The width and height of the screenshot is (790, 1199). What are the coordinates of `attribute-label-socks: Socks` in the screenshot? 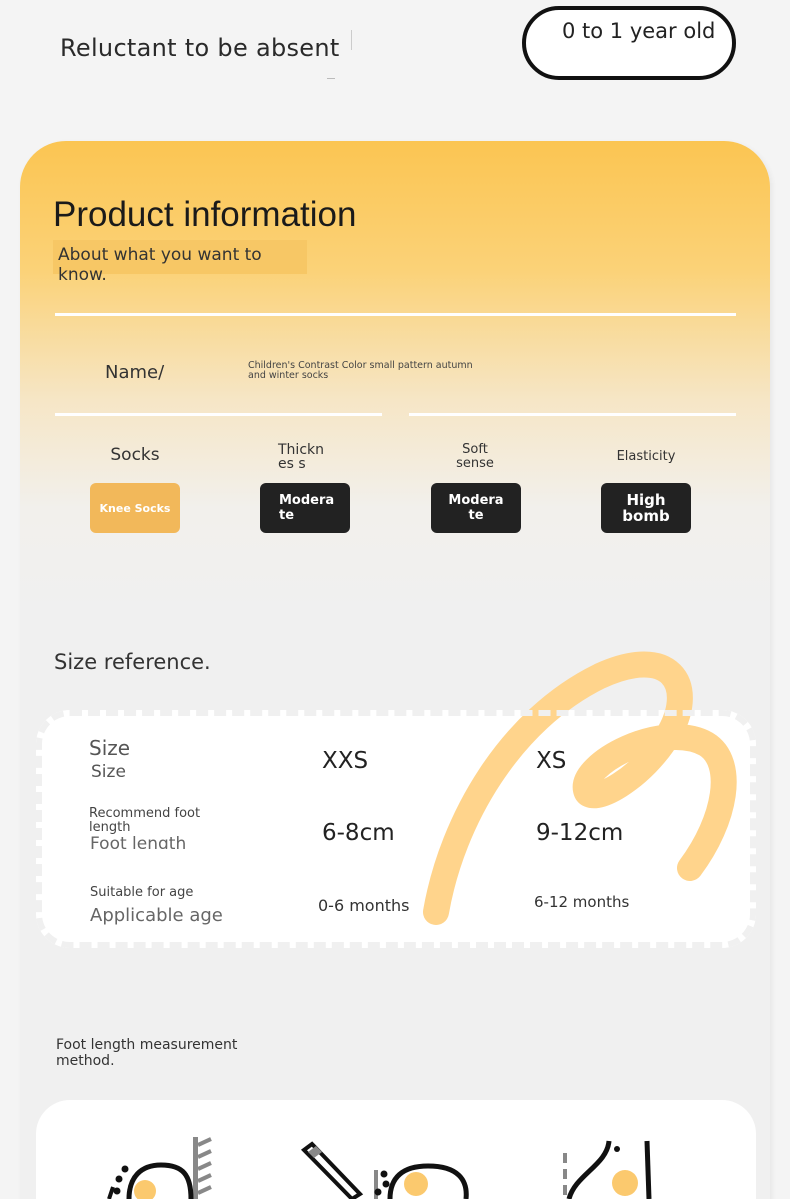 It's located at (135, 455).